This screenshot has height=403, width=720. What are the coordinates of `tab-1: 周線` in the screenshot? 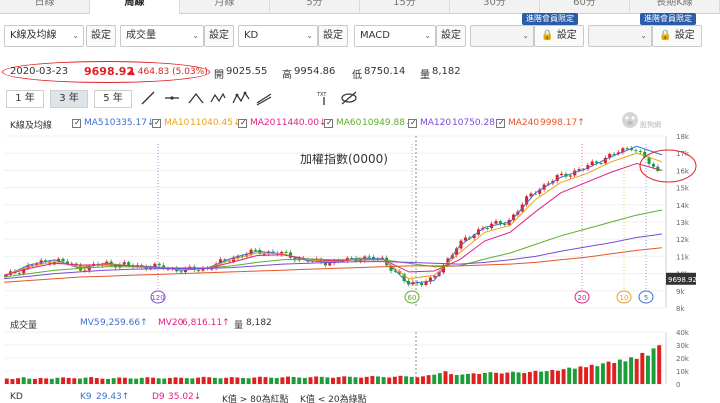 It's located at (135, 7).